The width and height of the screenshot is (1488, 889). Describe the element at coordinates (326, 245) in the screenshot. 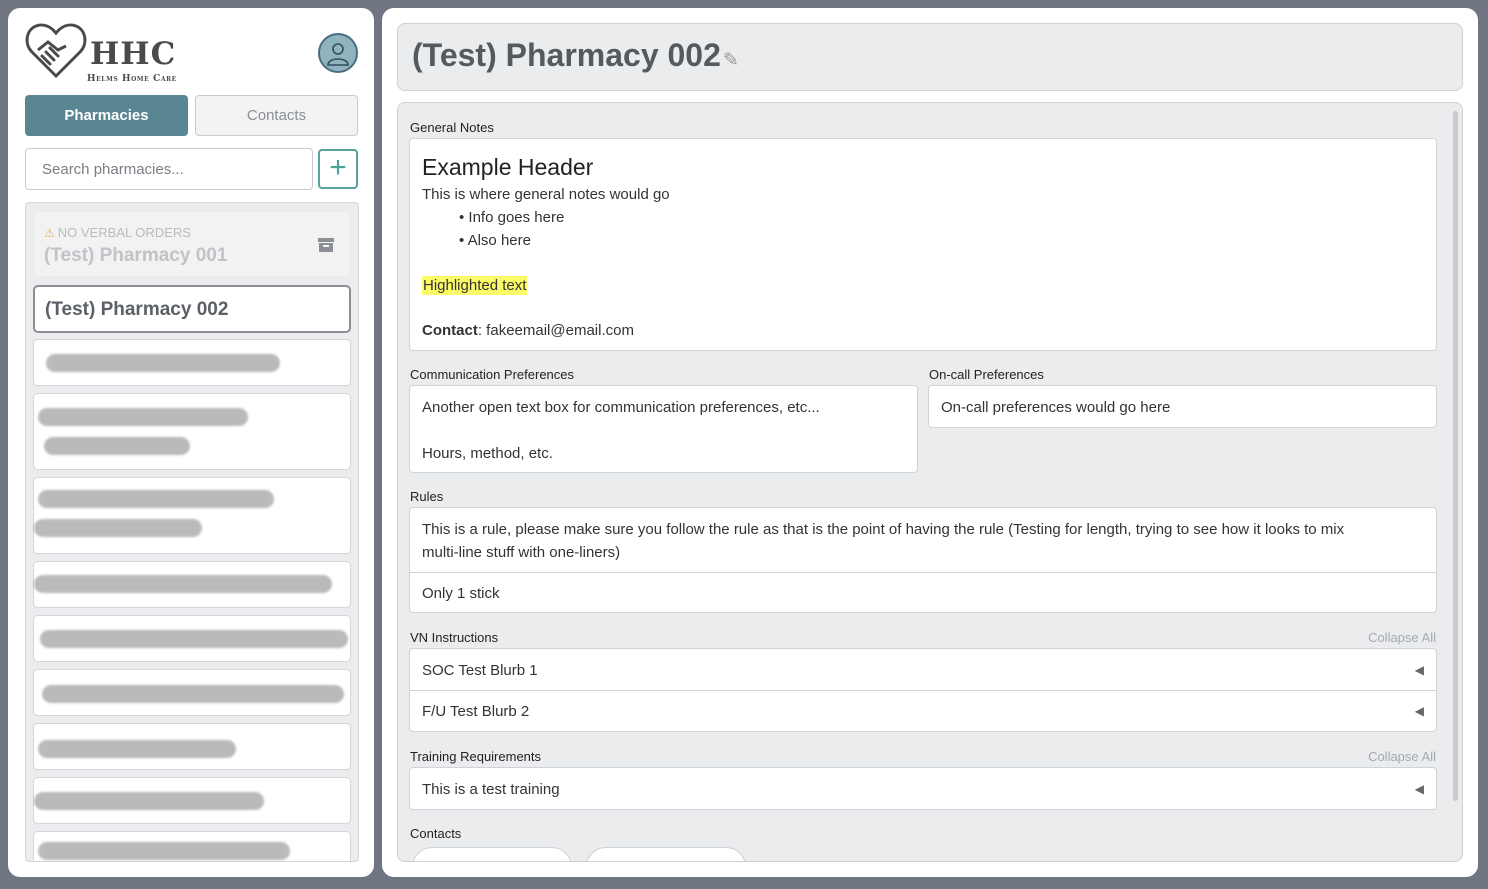

I see `archive-icon` at that location.